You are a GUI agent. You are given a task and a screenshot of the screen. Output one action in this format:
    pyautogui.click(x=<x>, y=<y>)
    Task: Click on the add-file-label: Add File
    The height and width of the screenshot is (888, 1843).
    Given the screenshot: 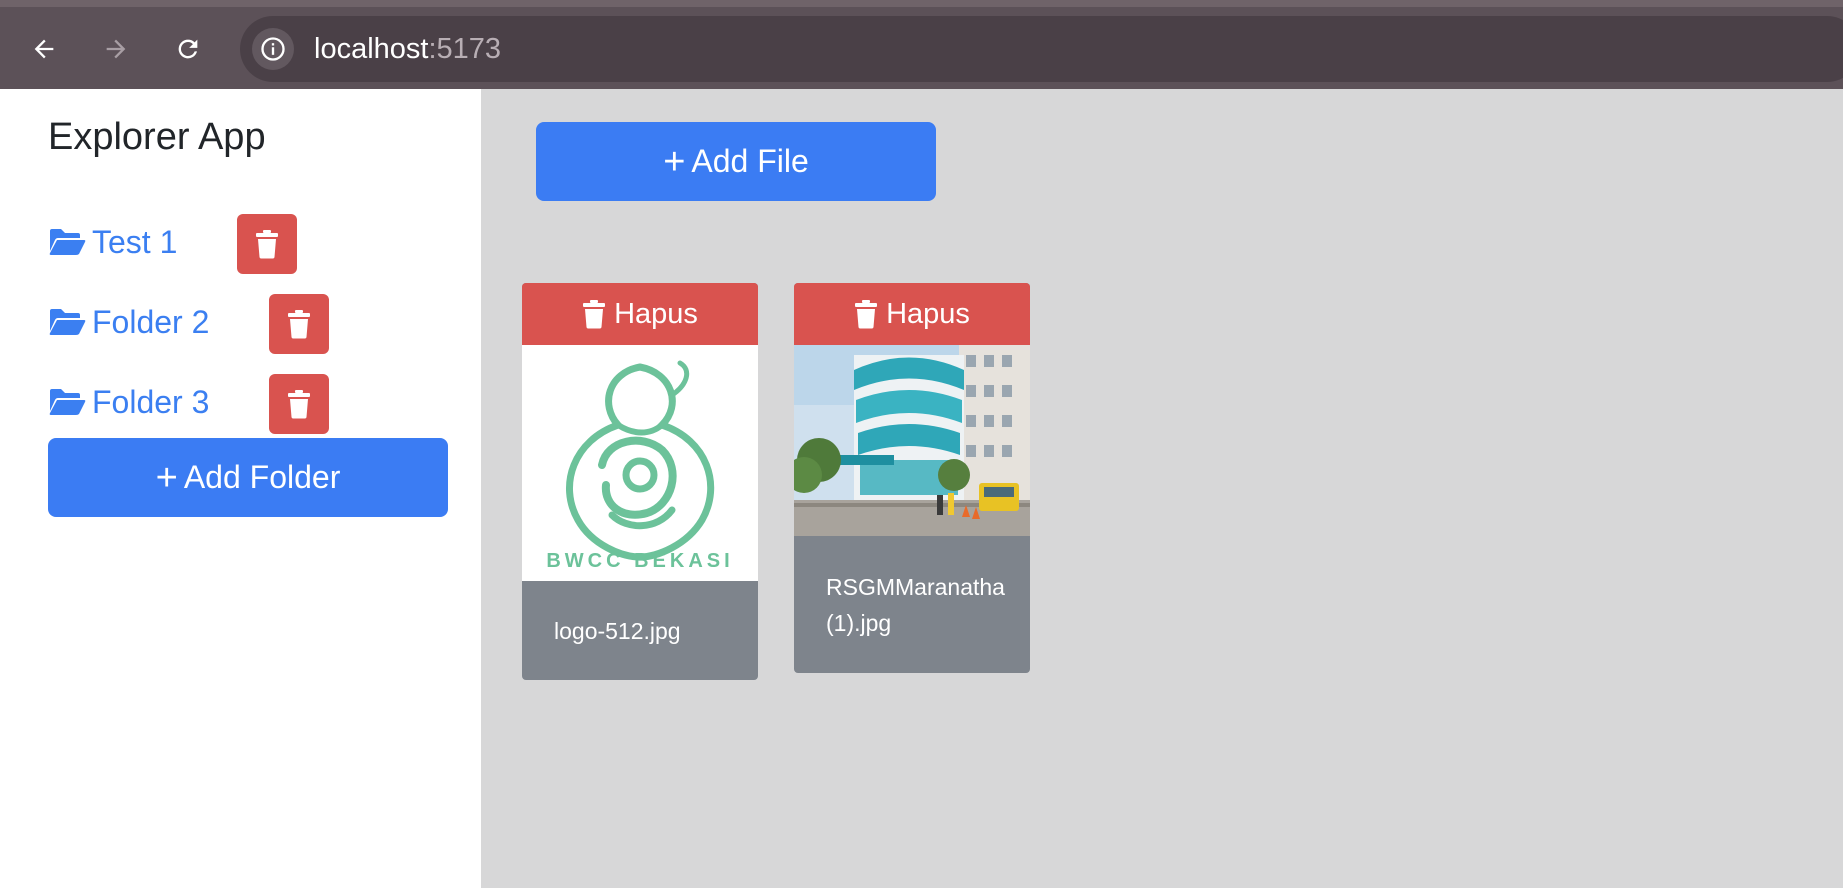 What is the action you would take?
    pyautogui.click(x=750, y=161)
    